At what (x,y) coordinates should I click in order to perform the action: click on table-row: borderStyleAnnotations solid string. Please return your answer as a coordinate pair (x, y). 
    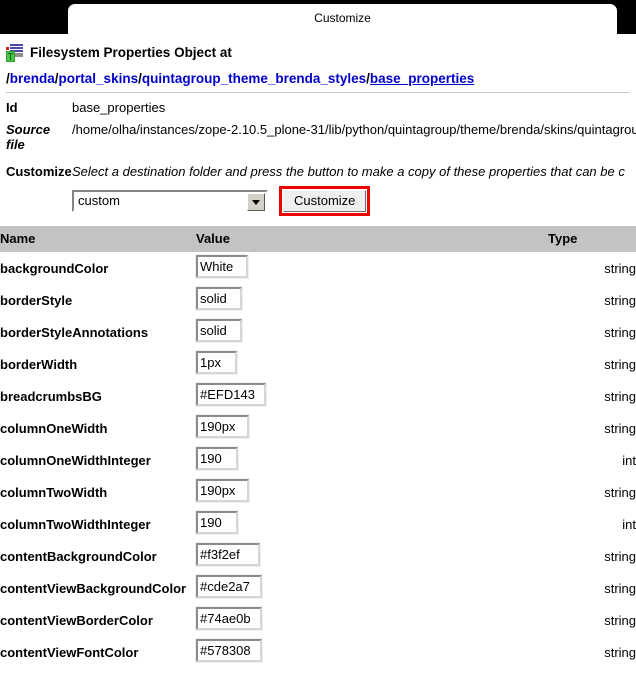
    Looking at the image, I should click on (318, 332).